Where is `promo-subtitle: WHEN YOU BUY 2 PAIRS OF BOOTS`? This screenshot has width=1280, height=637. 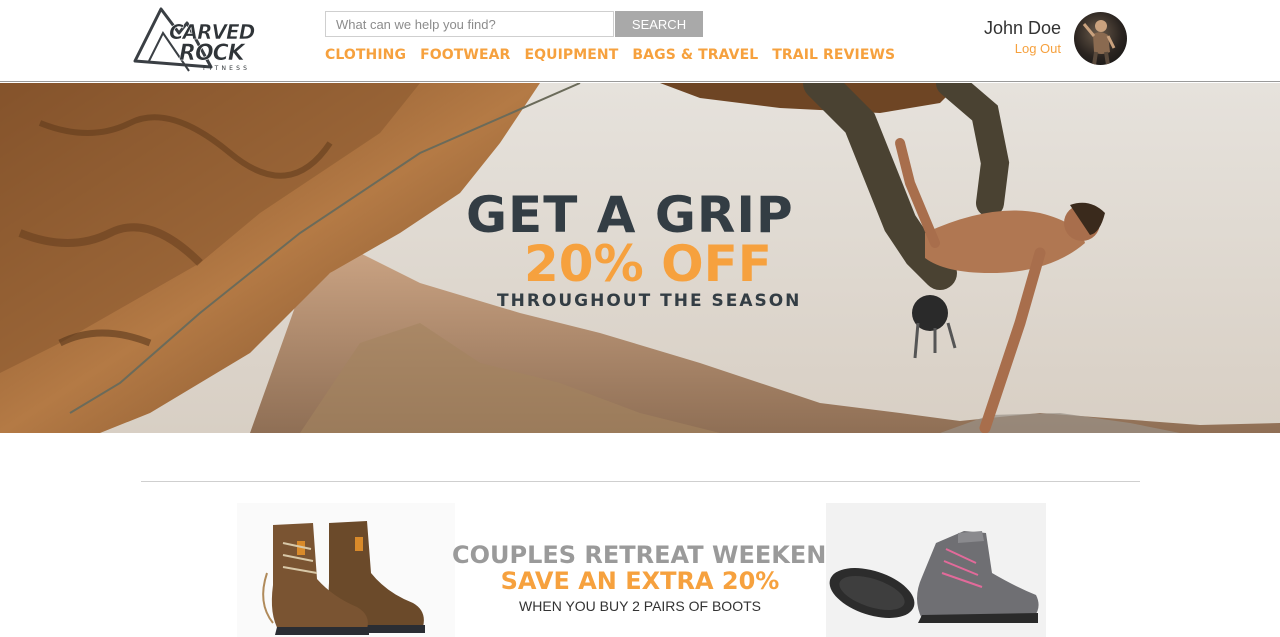
promo-subtitle: WHEN YOU BUY 2 PAIRS OF BOOTS is located at coordinates (640, 606).